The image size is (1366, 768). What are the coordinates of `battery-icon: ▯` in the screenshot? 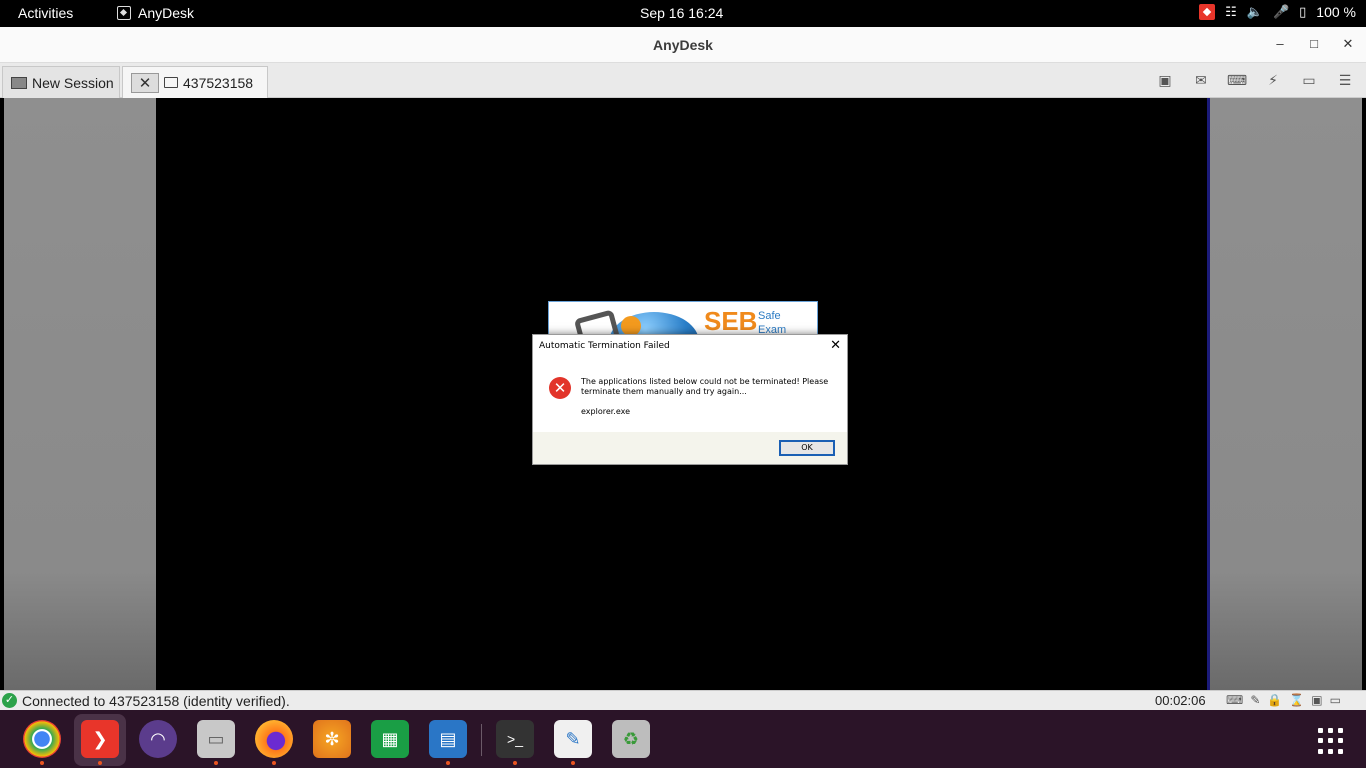 It's located at (1303, 11).